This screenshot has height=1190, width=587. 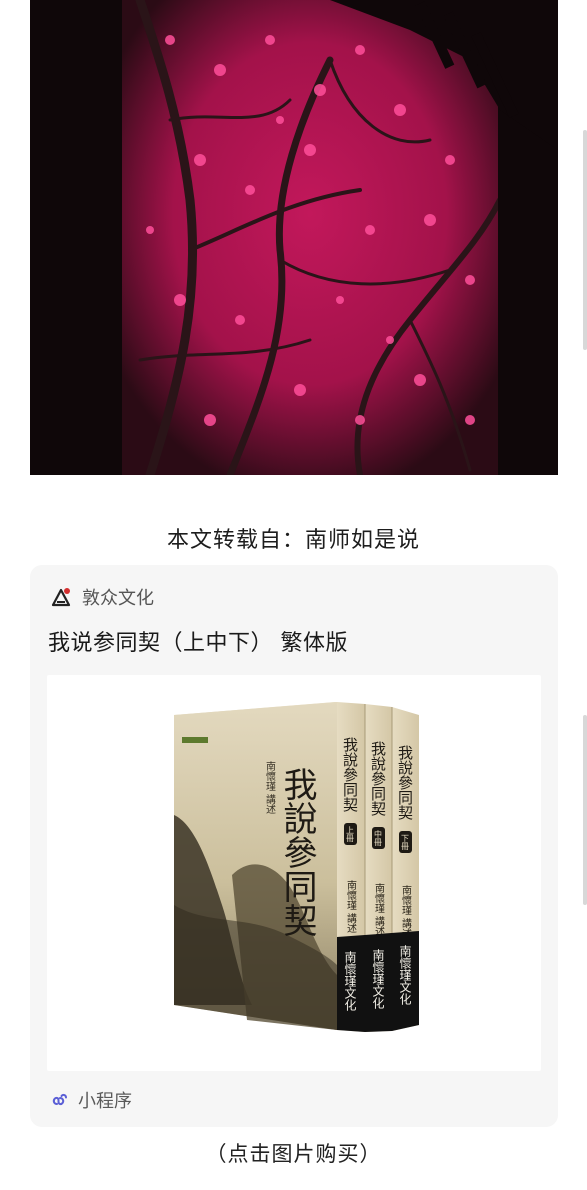 What do you see at coordinates (405, 782) in the screenshot?
I see `spine-title-3: 我說參同契` at bounding box center [405, 782].